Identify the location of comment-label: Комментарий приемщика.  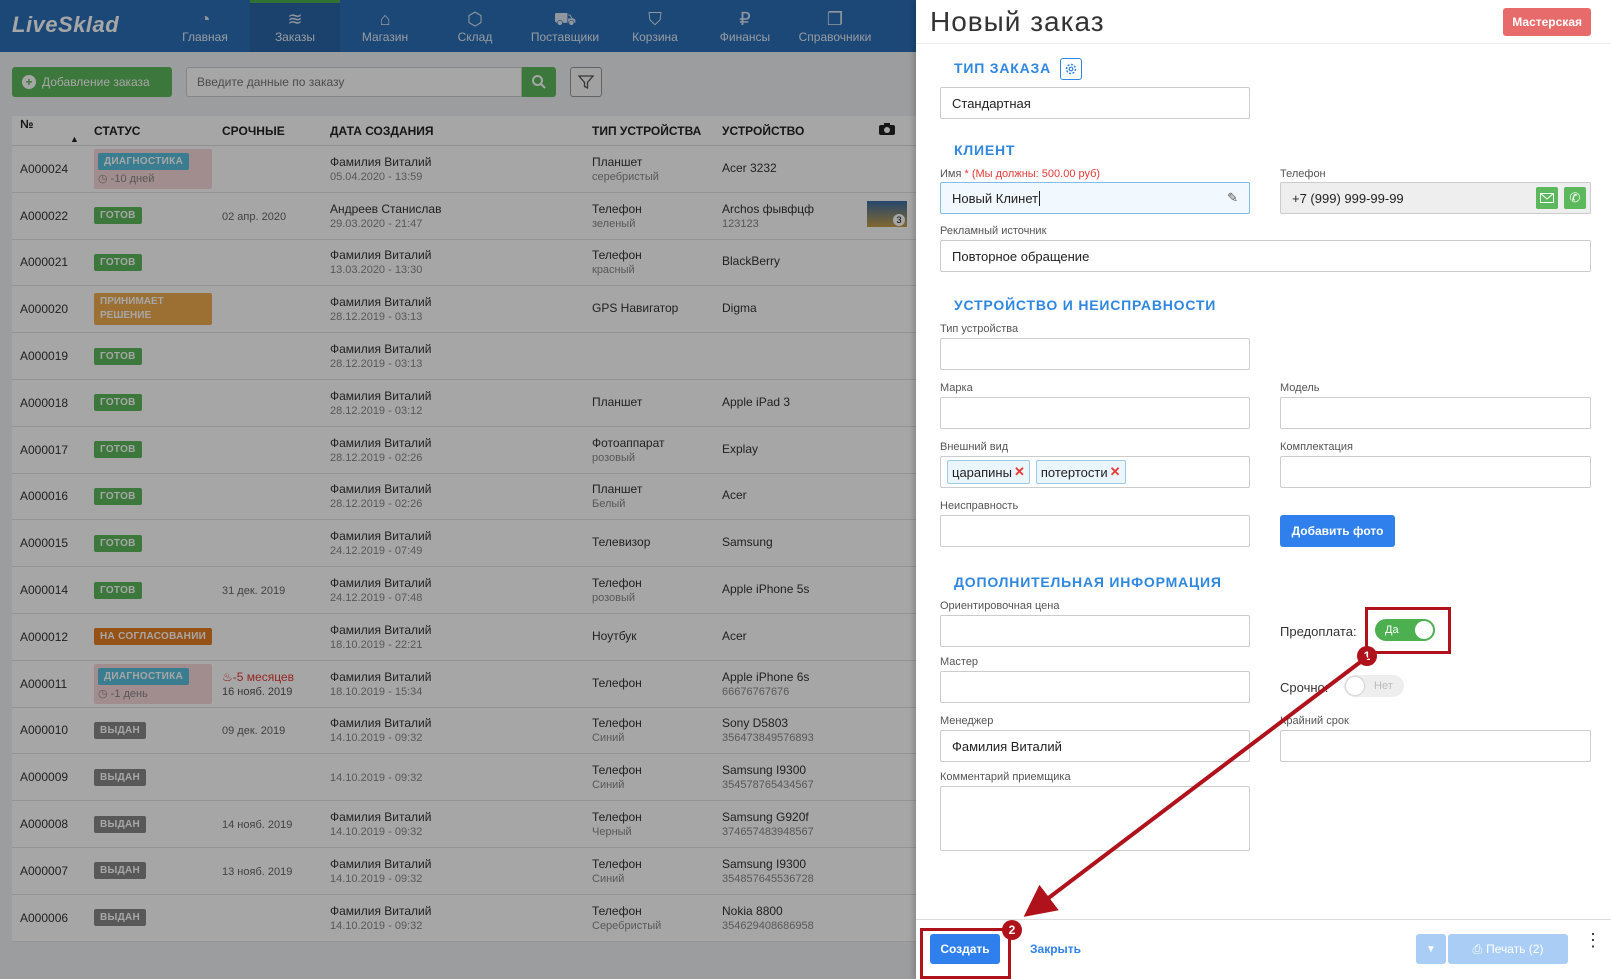
(1005, 777).